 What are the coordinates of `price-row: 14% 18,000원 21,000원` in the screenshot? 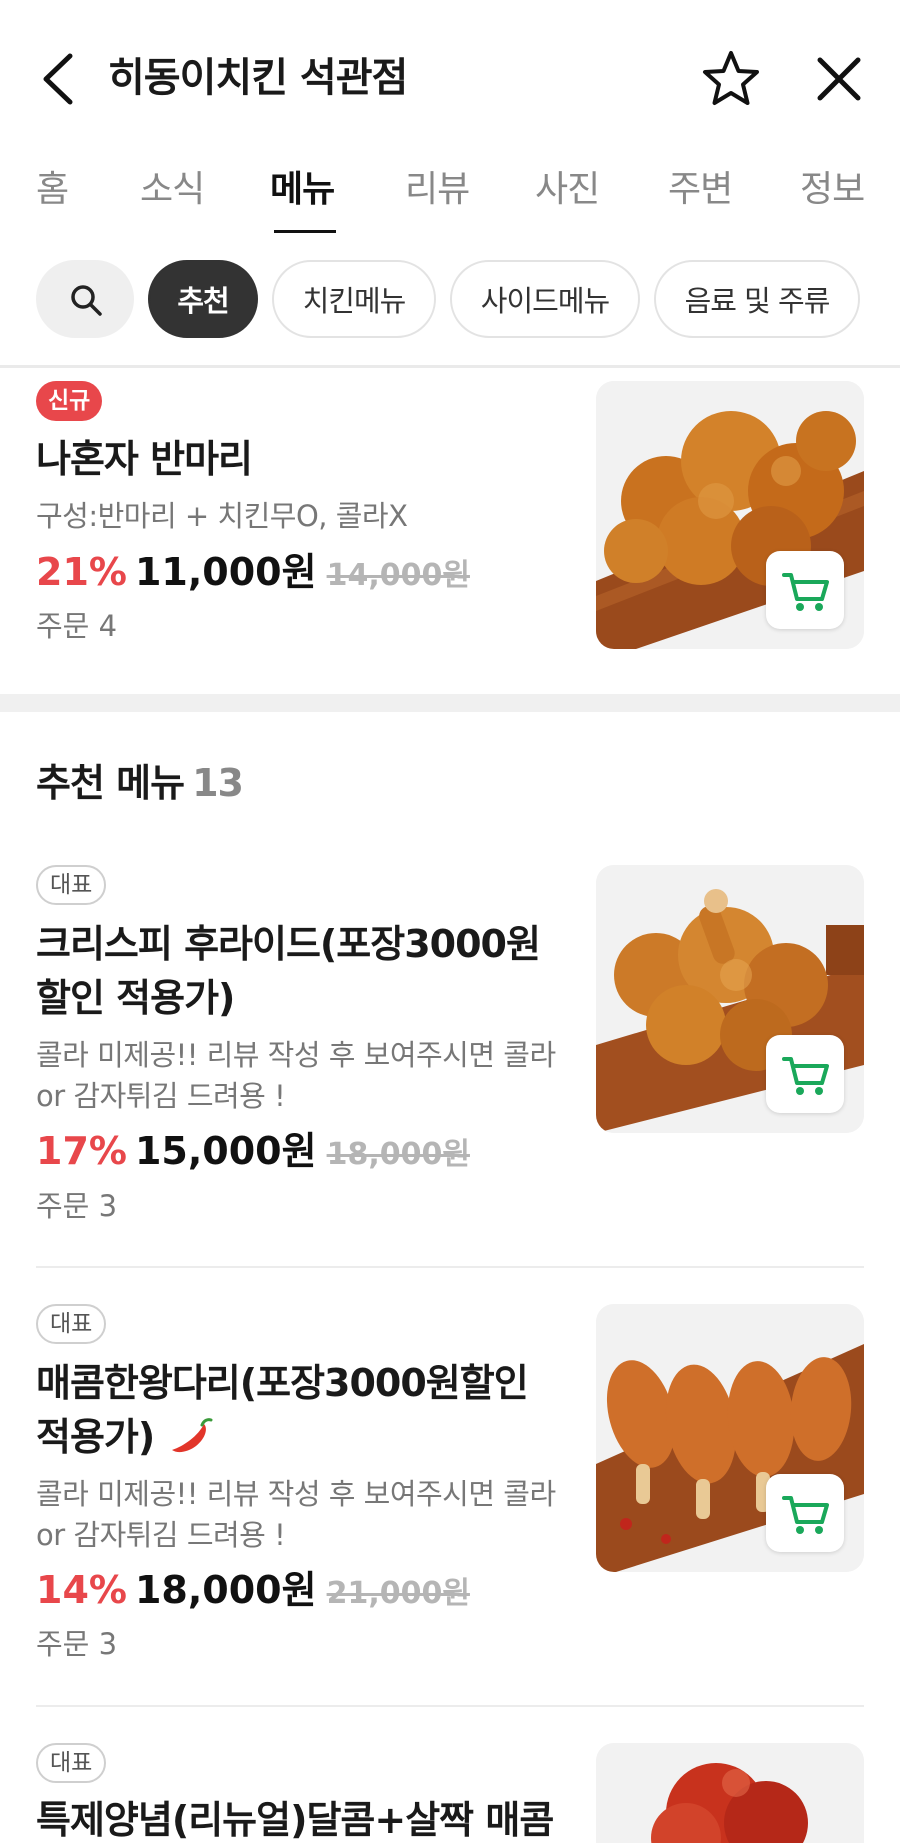 It's located at (253, 1592).